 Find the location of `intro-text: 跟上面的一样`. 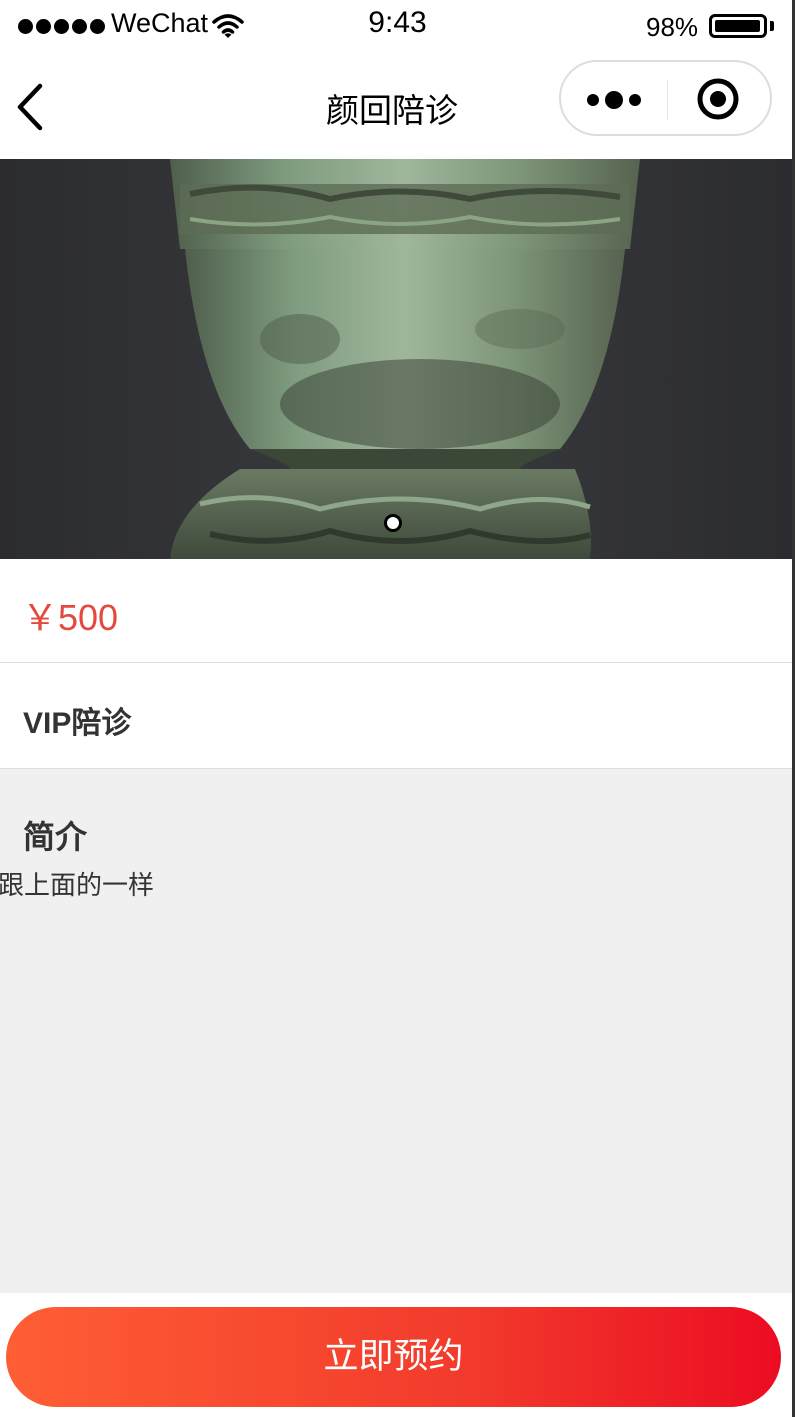

intro-text: 跟上面的一样 is located at coordinates (77, 886).